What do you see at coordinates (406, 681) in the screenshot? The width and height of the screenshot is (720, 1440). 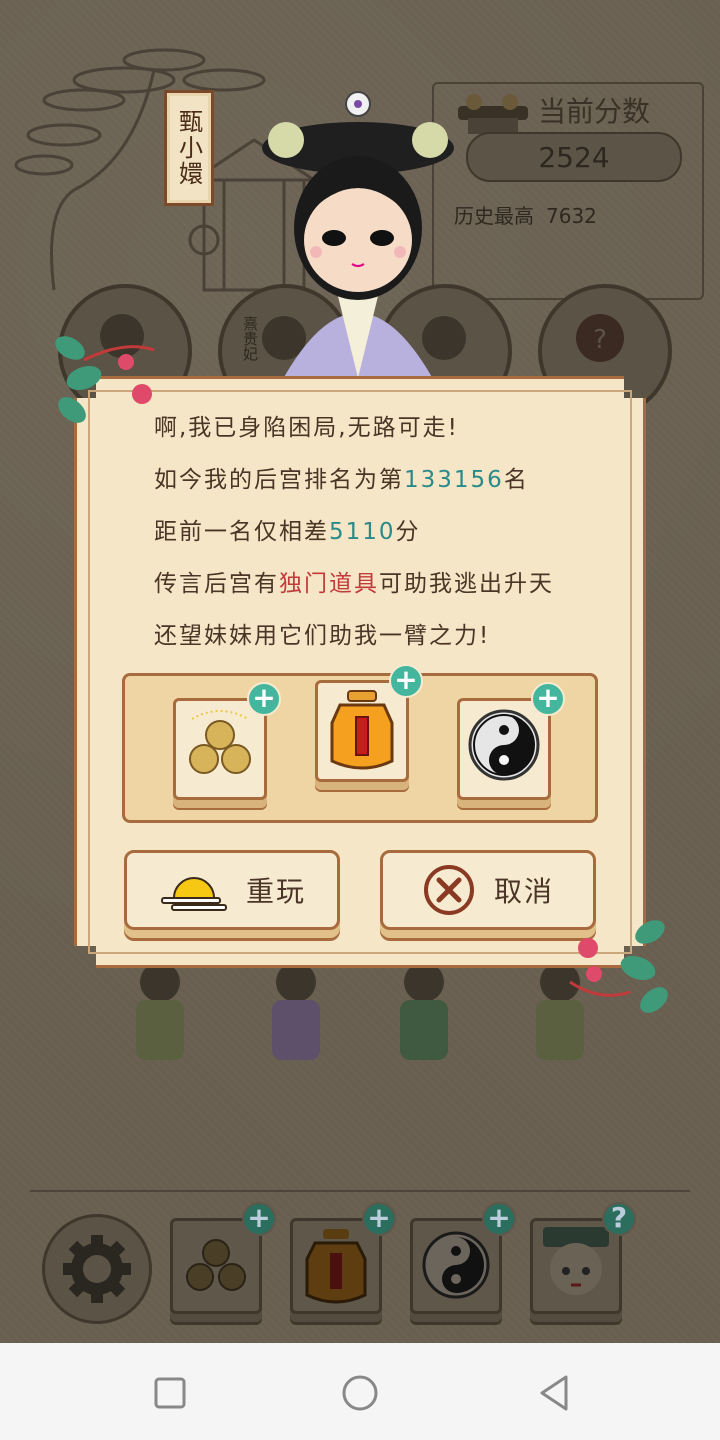 I see `add-lucky-bag-button: +` at bounding box center [406, 681].